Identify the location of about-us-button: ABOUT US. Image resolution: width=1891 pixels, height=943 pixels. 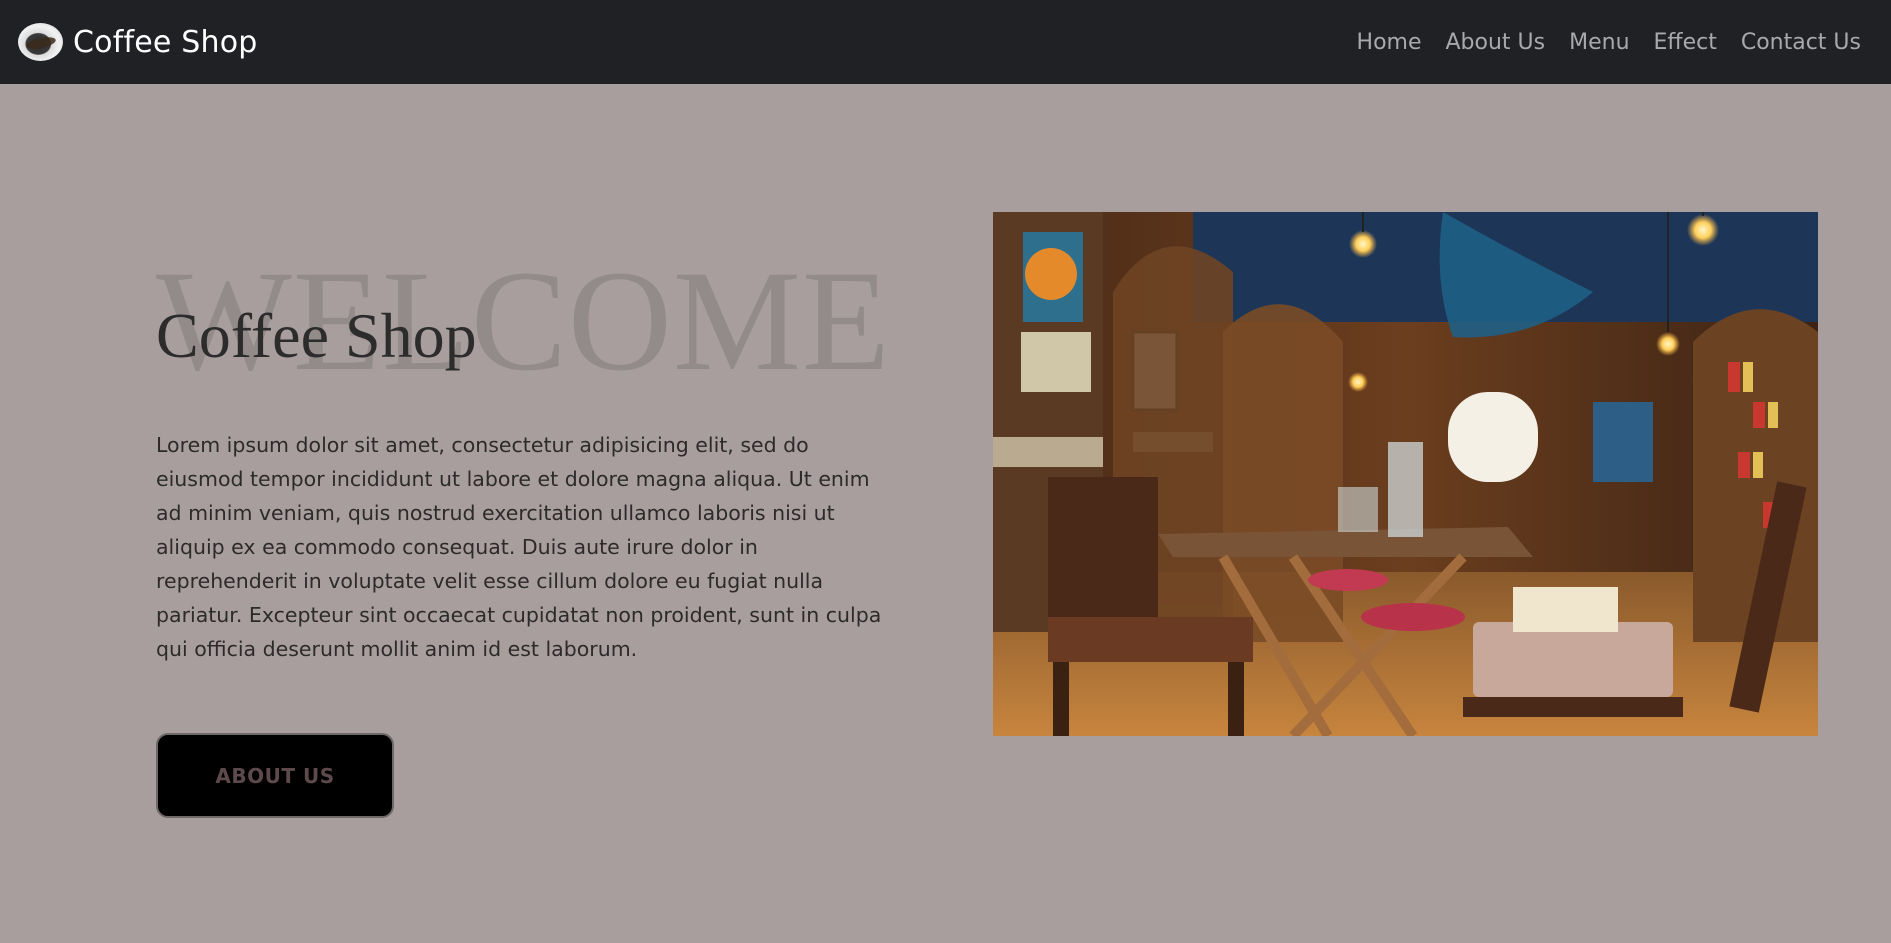
(275, 775).